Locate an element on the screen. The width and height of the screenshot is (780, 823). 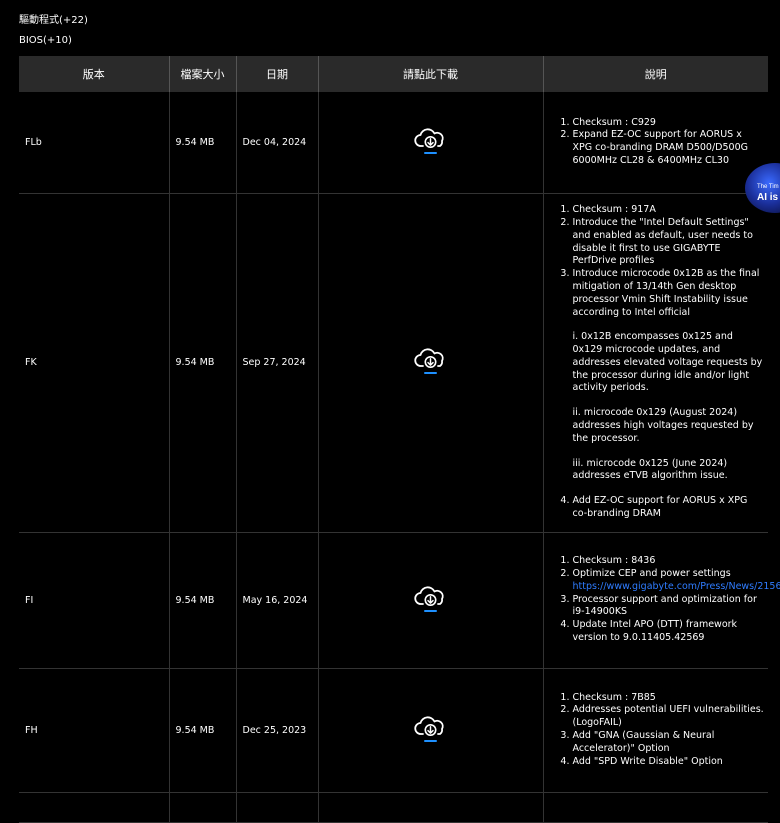
table-row is located at coordinates (393, 807).